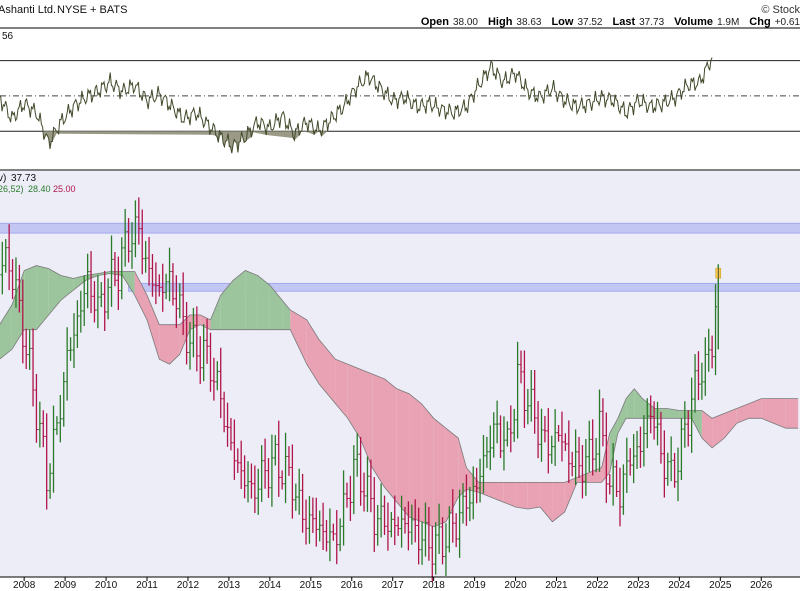 The height and width of the screenshot is (591, 800). What do you see at coordinates (188, 585) in the screenshot?
I see `x-tick-label: 2012` at bounding box center [188, 585].